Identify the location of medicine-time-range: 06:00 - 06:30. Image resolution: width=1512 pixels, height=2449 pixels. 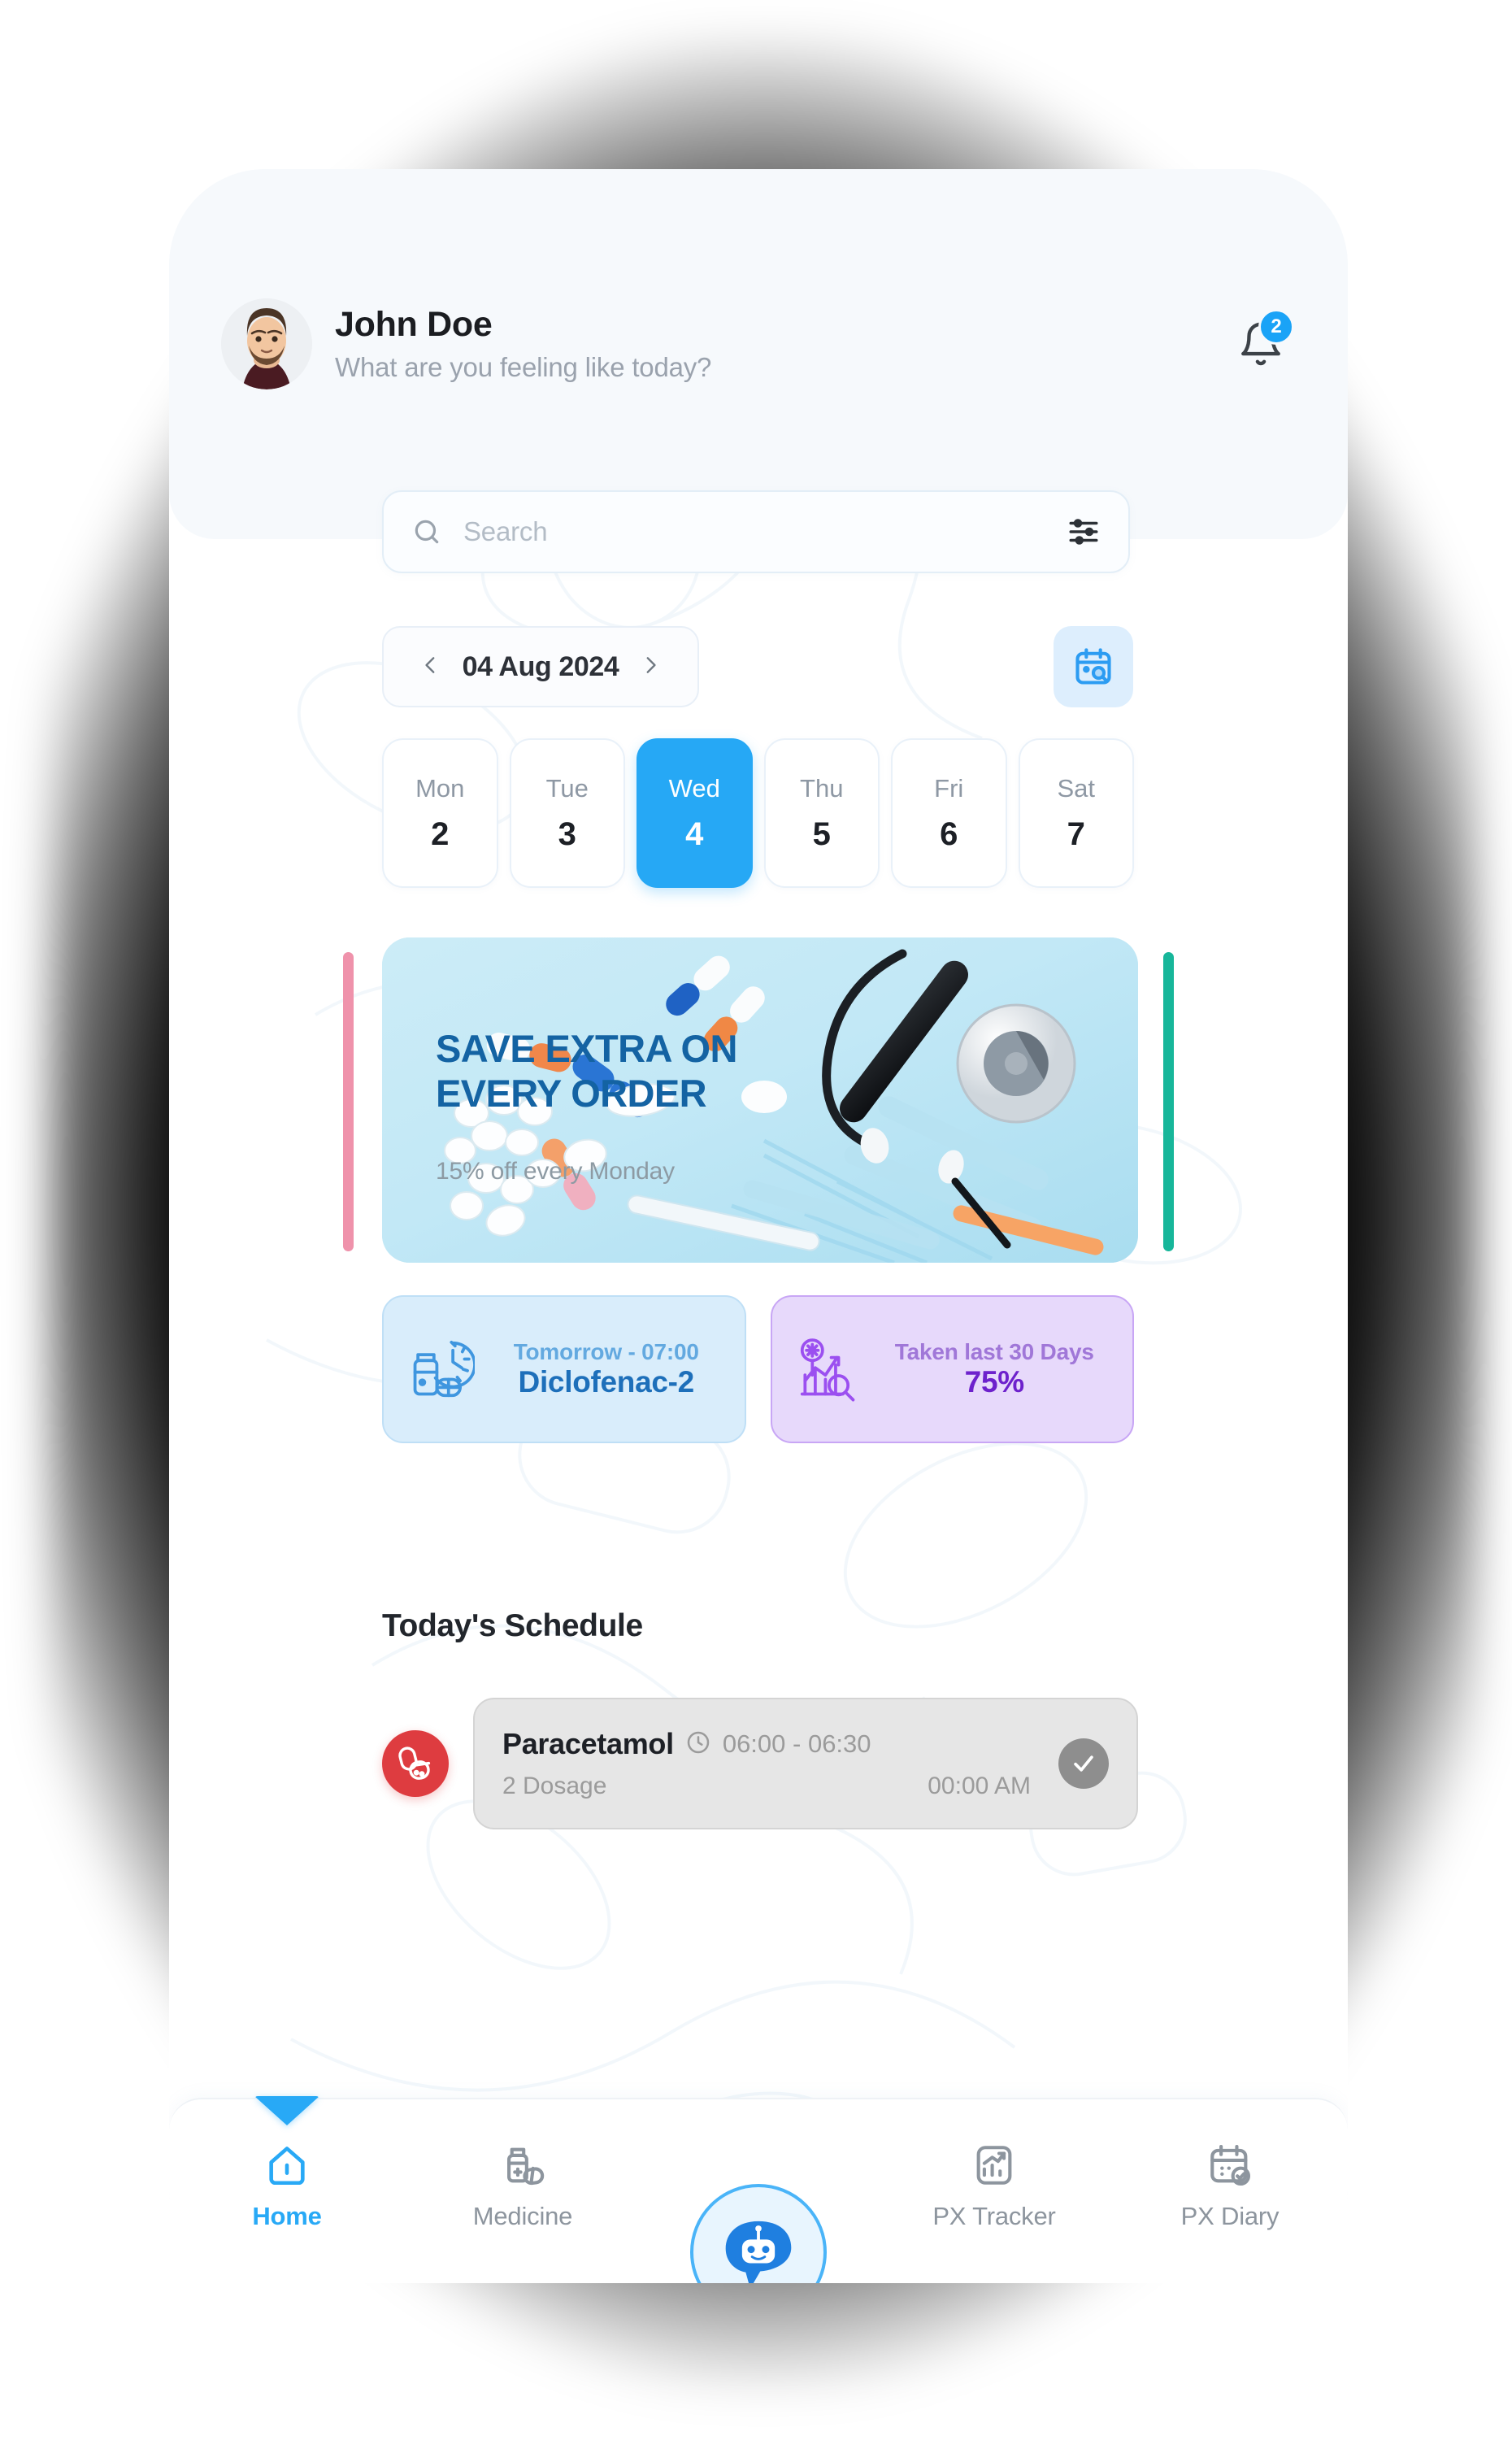
(796, 1744).